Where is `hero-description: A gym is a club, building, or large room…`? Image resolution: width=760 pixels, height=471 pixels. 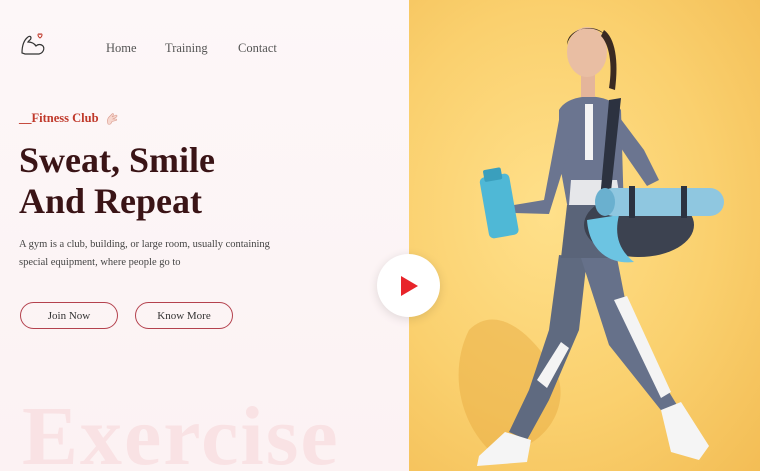 hero-description: A gym is a club, building, or large room… is located at coordinates (144, 253).